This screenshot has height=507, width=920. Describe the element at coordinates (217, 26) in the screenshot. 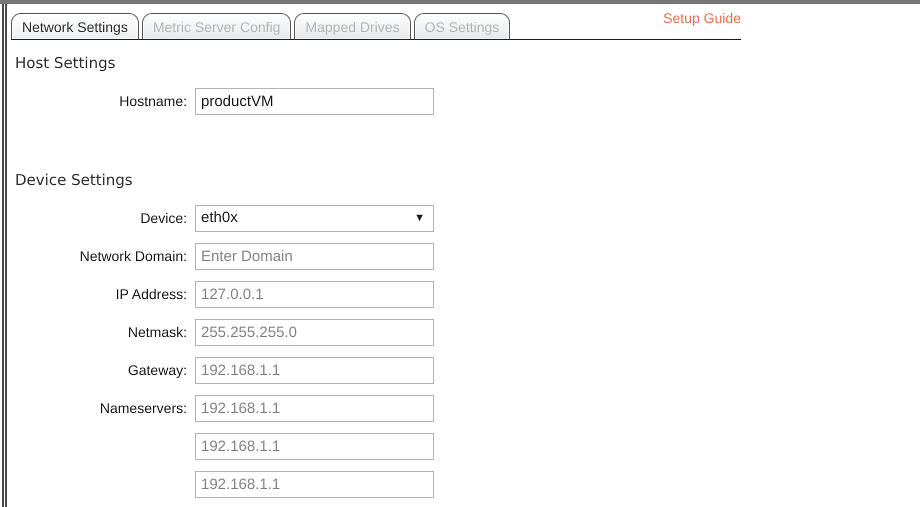

I see `tab: Metric Server Config` at that location.